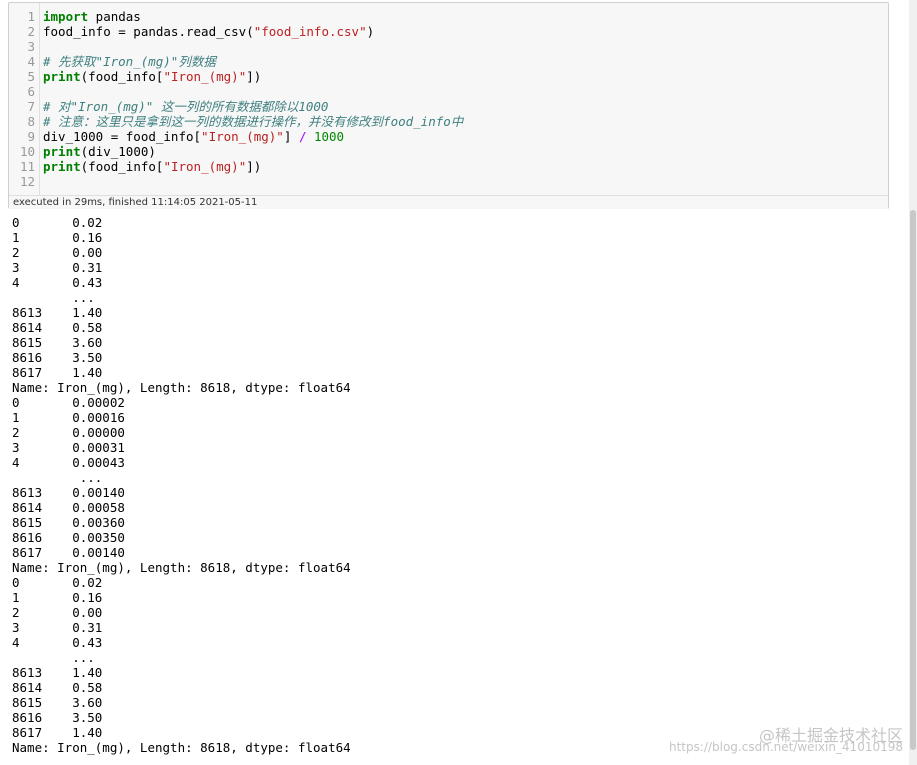  What do you see at coordinates (31, 136) in the screenshot?
I see `line-number: 9` at bounding box center [31, 136].